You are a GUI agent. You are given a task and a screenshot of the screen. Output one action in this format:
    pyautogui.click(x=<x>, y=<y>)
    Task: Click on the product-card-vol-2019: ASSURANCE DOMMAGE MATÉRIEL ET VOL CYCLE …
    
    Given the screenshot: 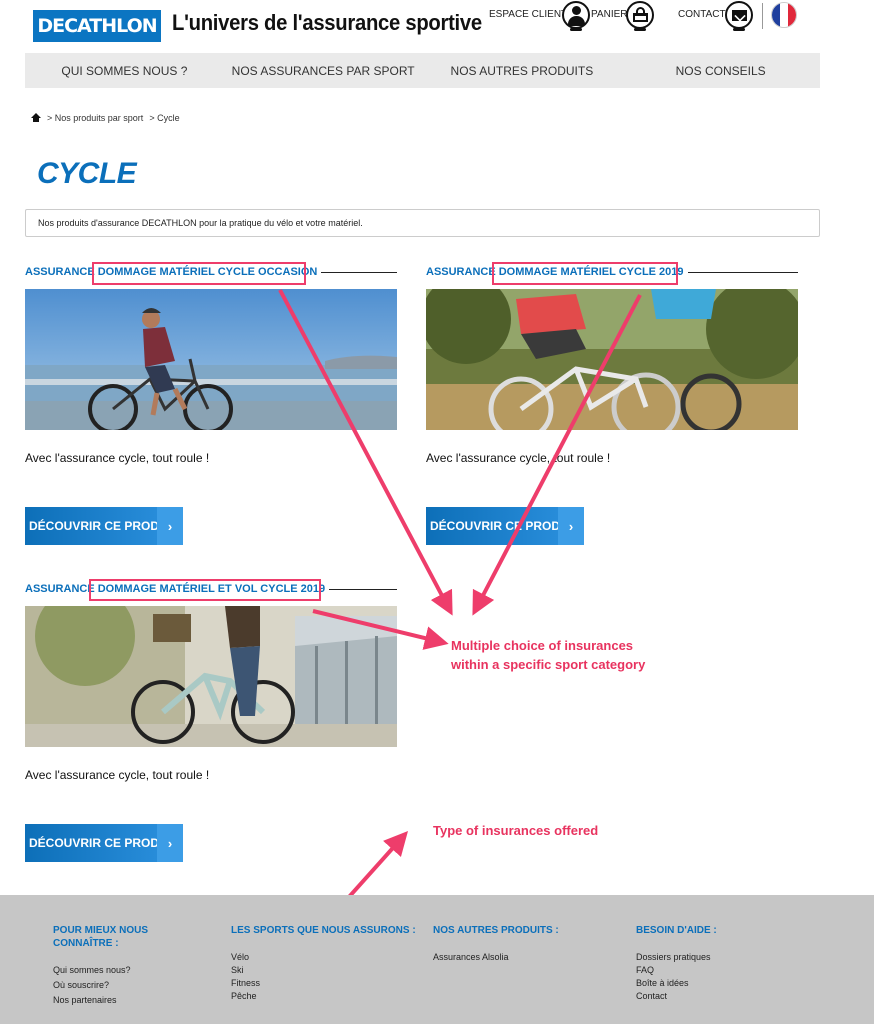 What is the action you would take?
    pyautogui.click(x=211, y=721)
    